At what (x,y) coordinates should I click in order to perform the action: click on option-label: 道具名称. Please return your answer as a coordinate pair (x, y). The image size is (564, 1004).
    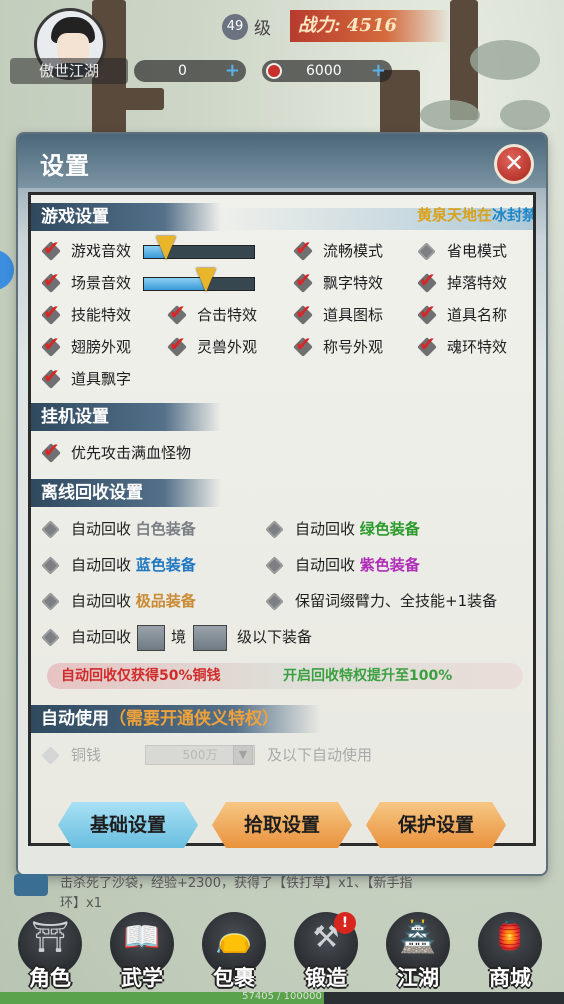
    Looking at the image, I should click on (477, 315).